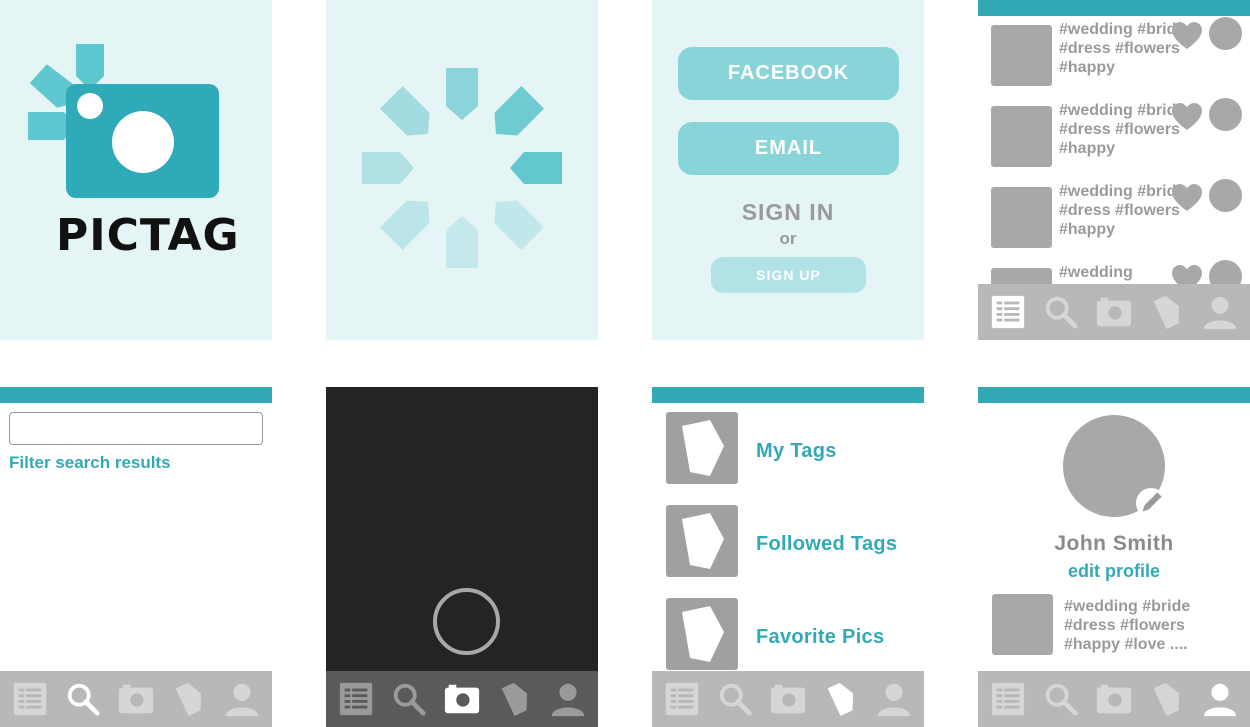 This screenshot has width=1250, height=727. I want to click on loading-screen, so click(462, 170).